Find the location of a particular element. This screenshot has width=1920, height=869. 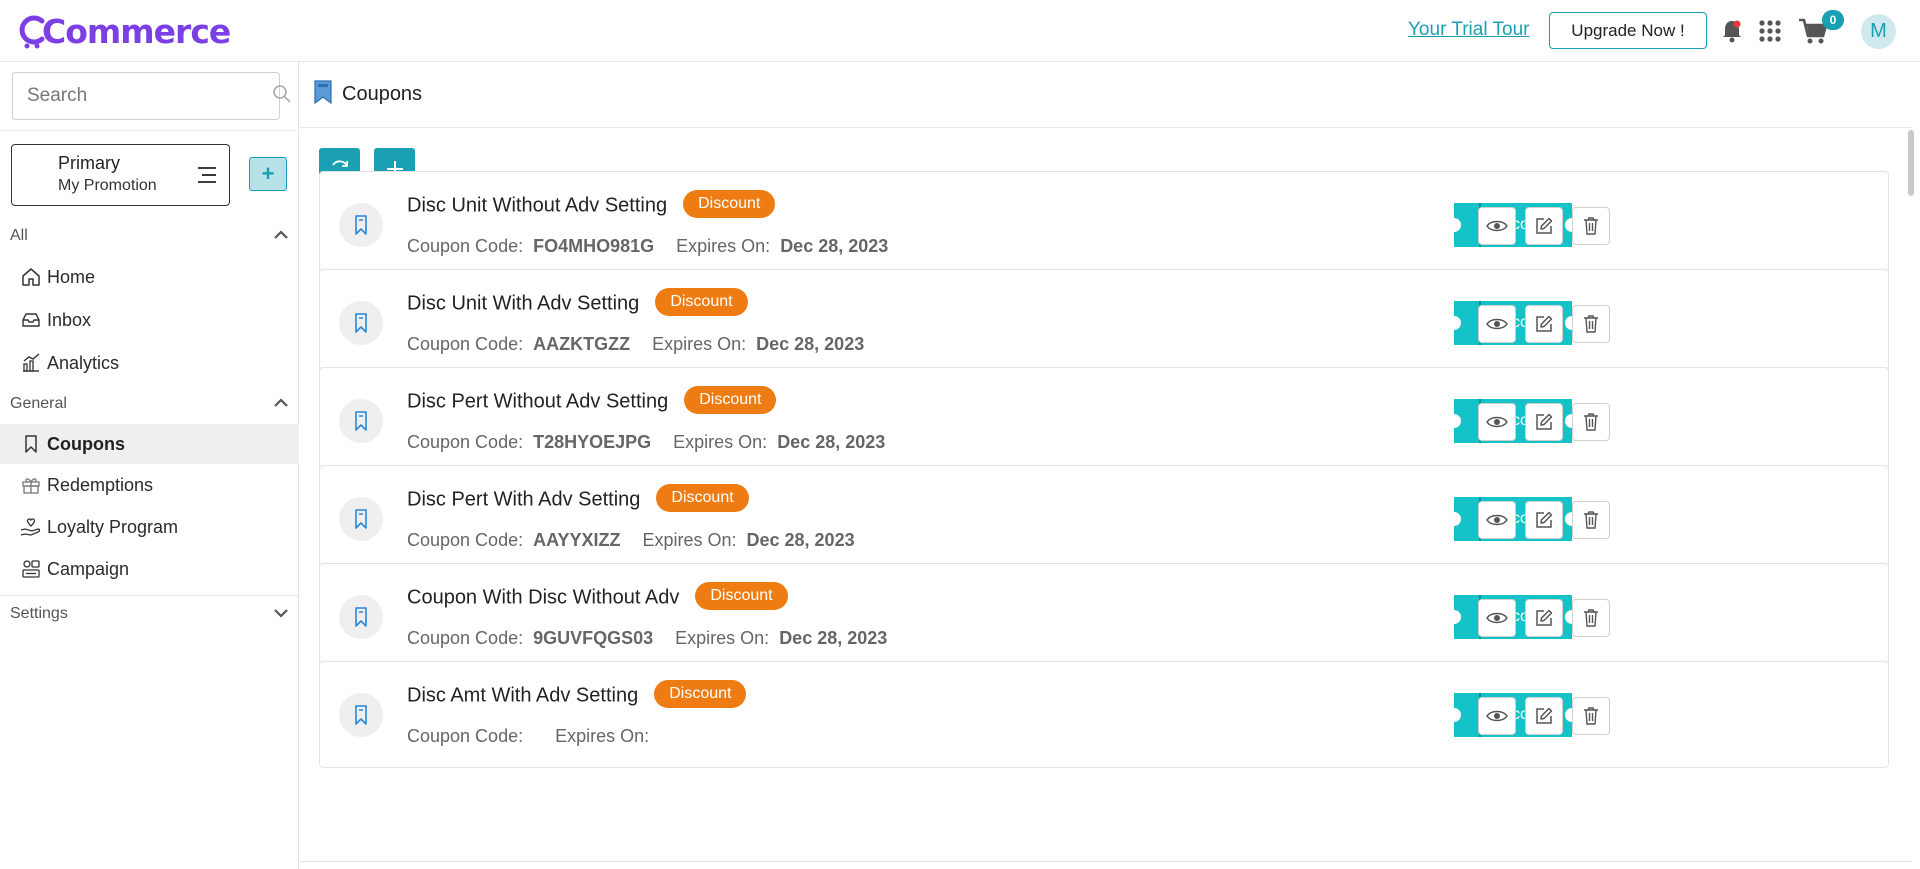

sidebar-item-label: Inbox is located at coordinates (69, 319).